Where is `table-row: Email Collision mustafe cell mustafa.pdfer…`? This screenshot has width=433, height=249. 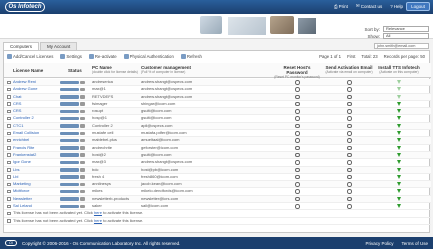 table-row: Email Collision mustafe cell mustafa.pdfer… is located at coordinates (217, 134).